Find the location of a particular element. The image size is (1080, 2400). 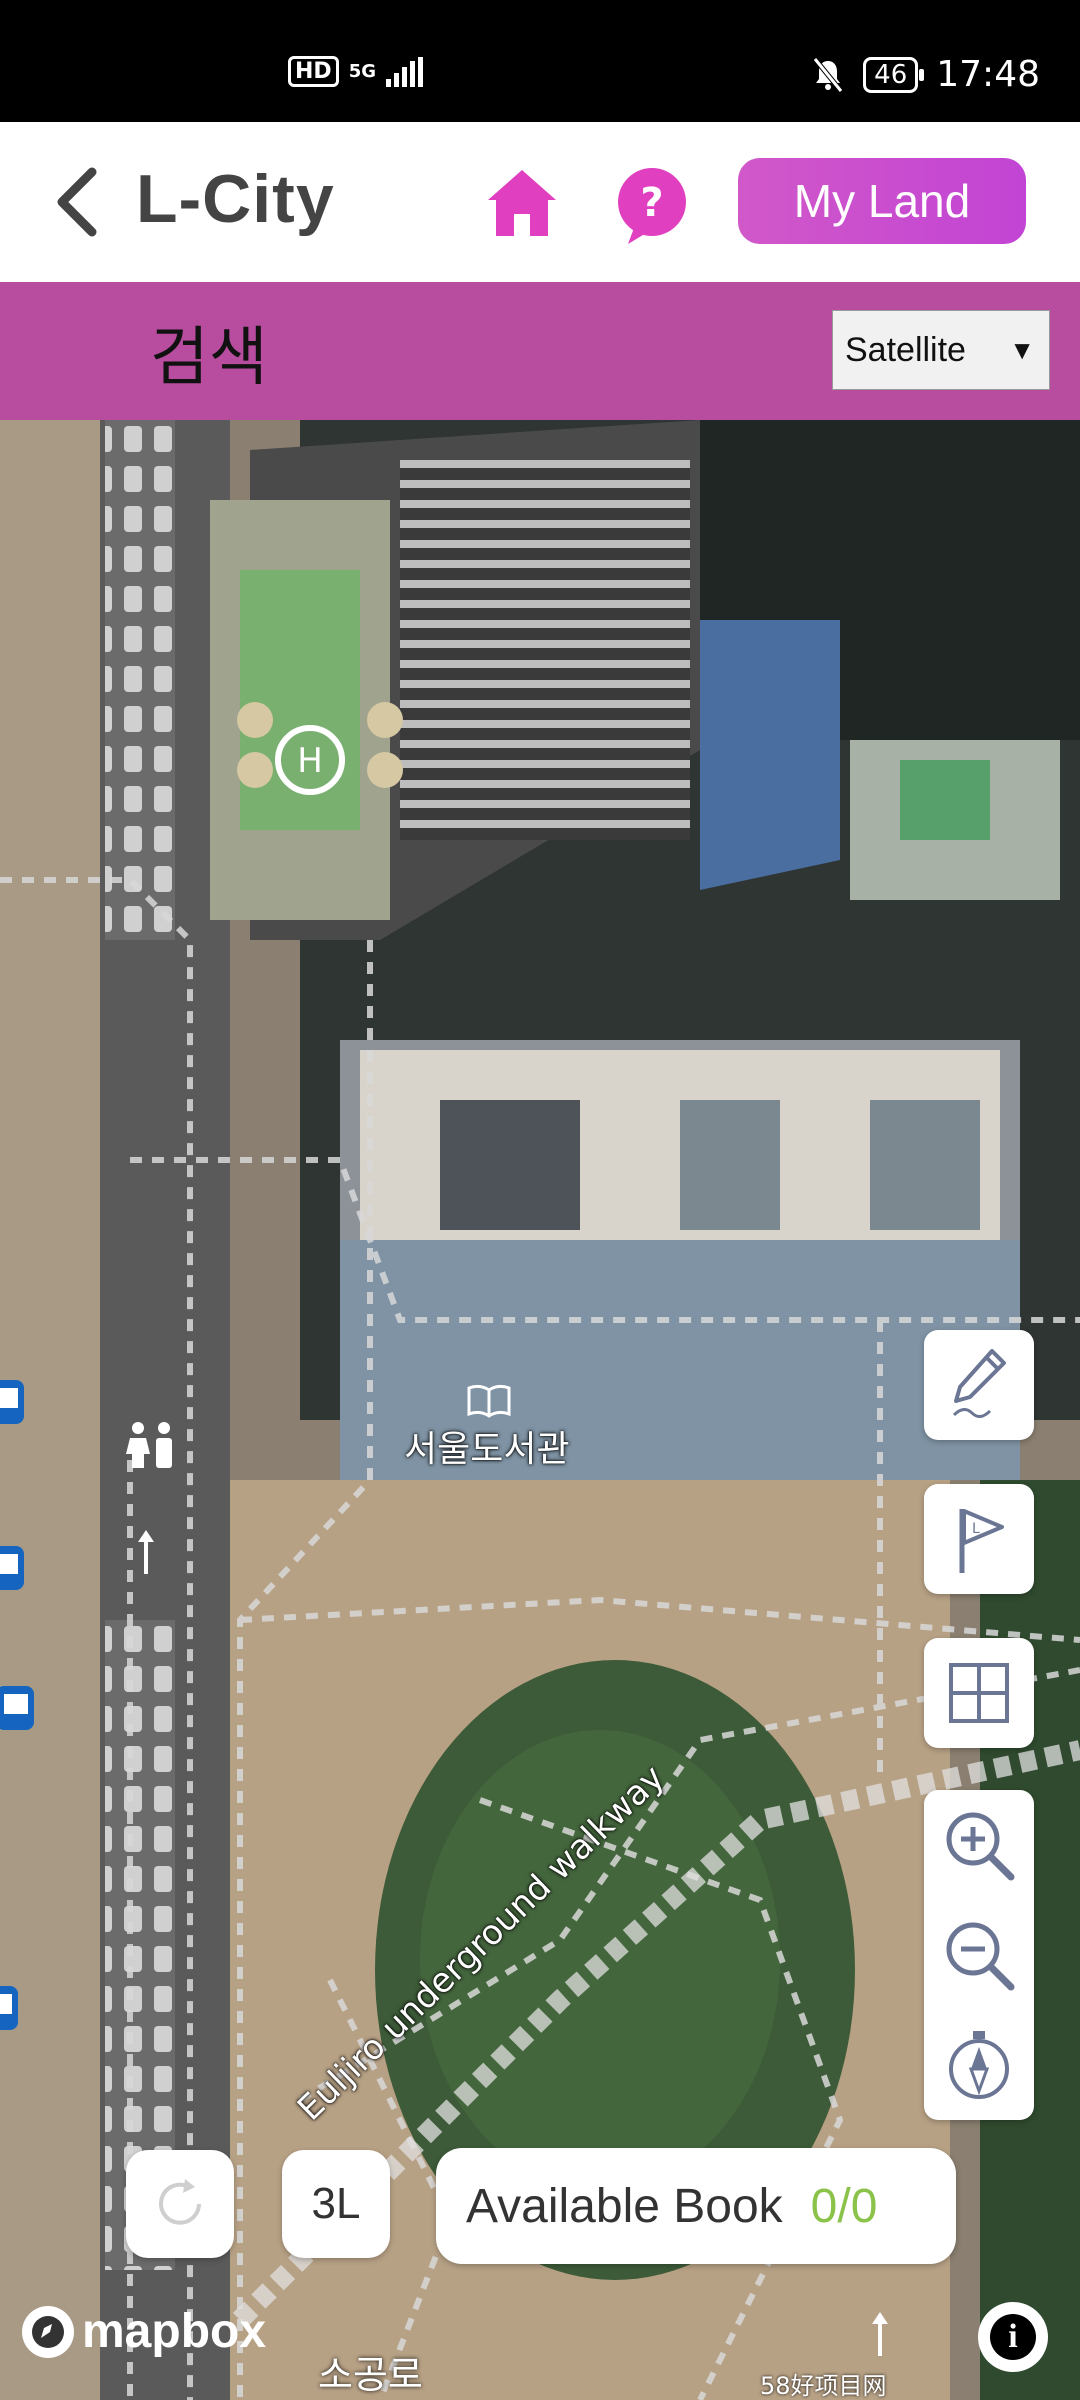

help-icon: ? is located at coordinates (652, 206).